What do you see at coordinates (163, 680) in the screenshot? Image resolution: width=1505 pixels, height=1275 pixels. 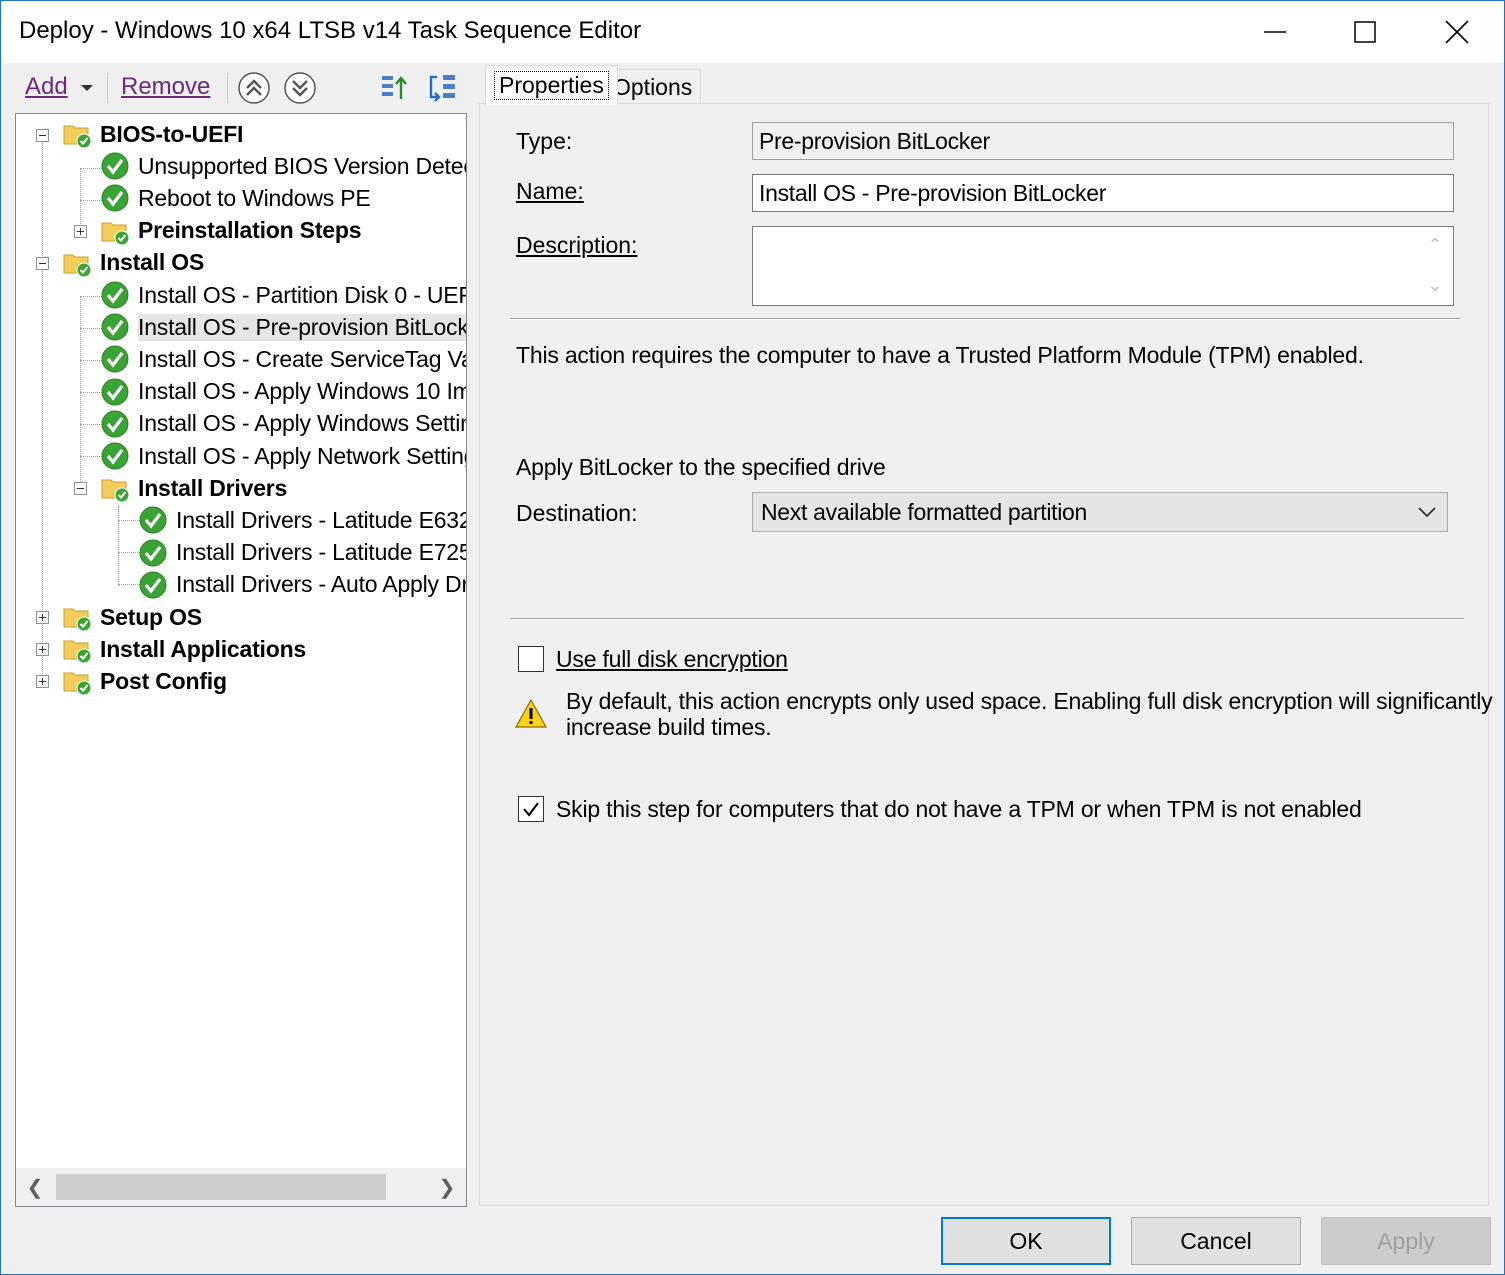 I see `tree-item-label: Post Config` at bounding box center [163, 680].